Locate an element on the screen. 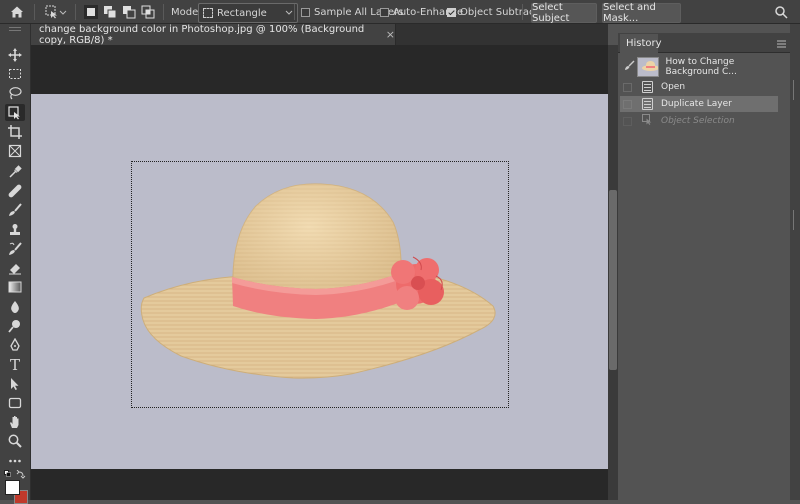 The image size is (800, 504). history-state-duplicate-layer: Duplicate Layer is located at coordinates (699, 104).